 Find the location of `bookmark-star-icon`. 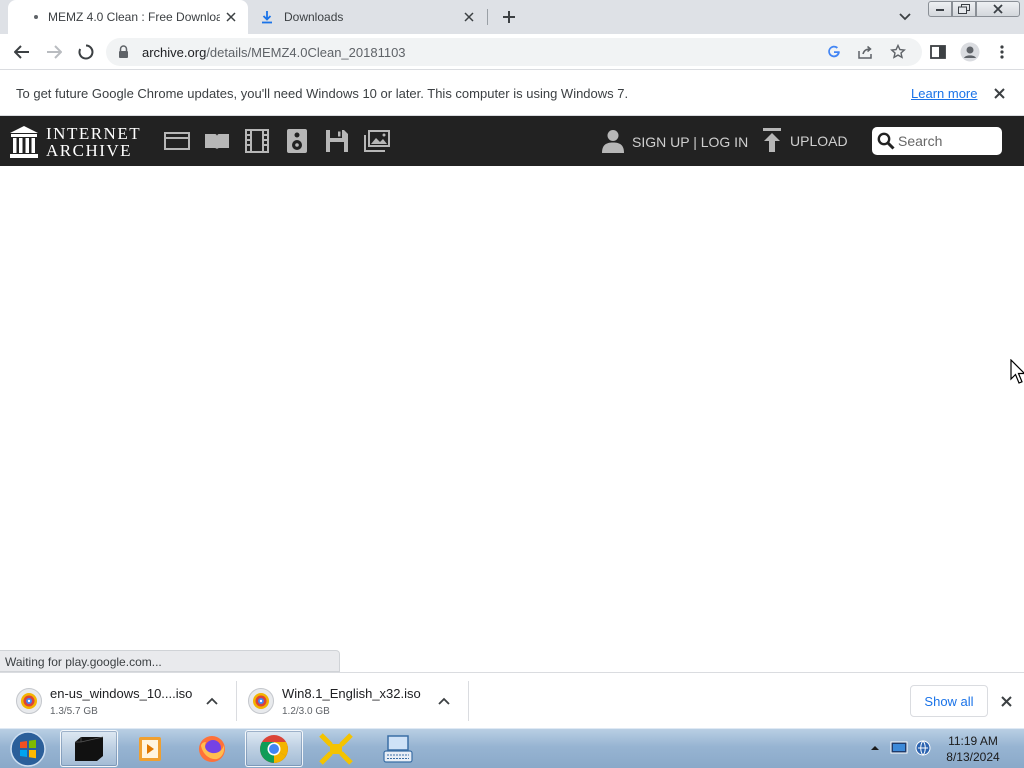

bookmark-star-icon is located at coordinates (898, 52).